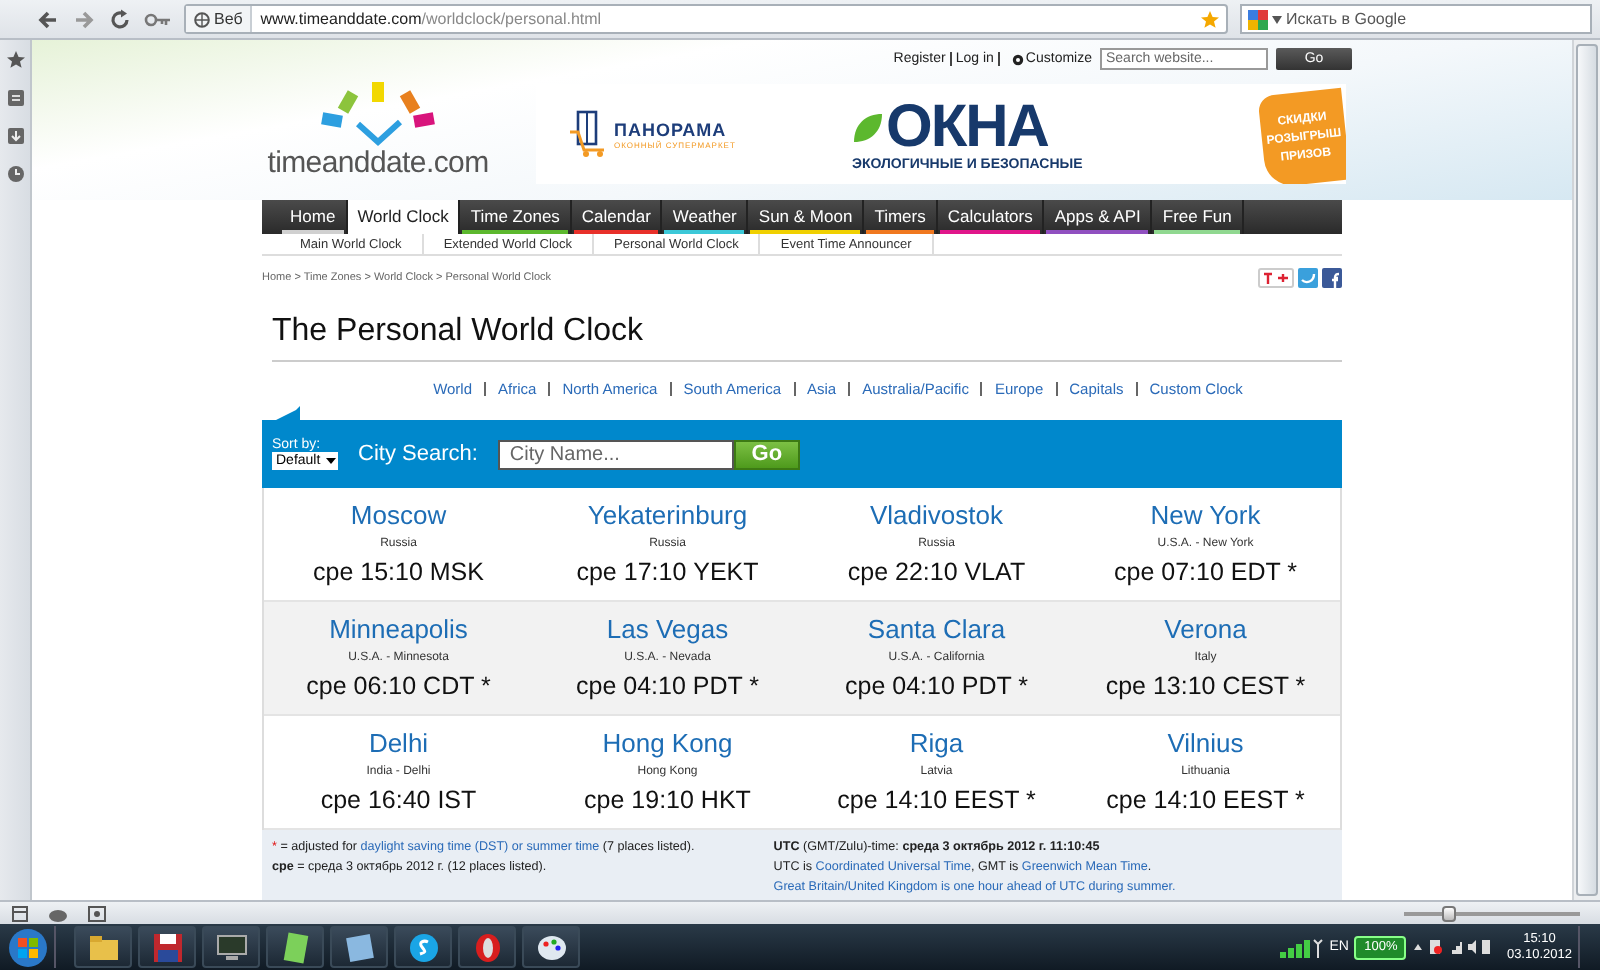 The height and width of the screenshot is (970, 1600). What do you see at coordinates (936, 515) in the screenshot?
I see `city-link: Vladivostok` at bounding box center [936, 515].